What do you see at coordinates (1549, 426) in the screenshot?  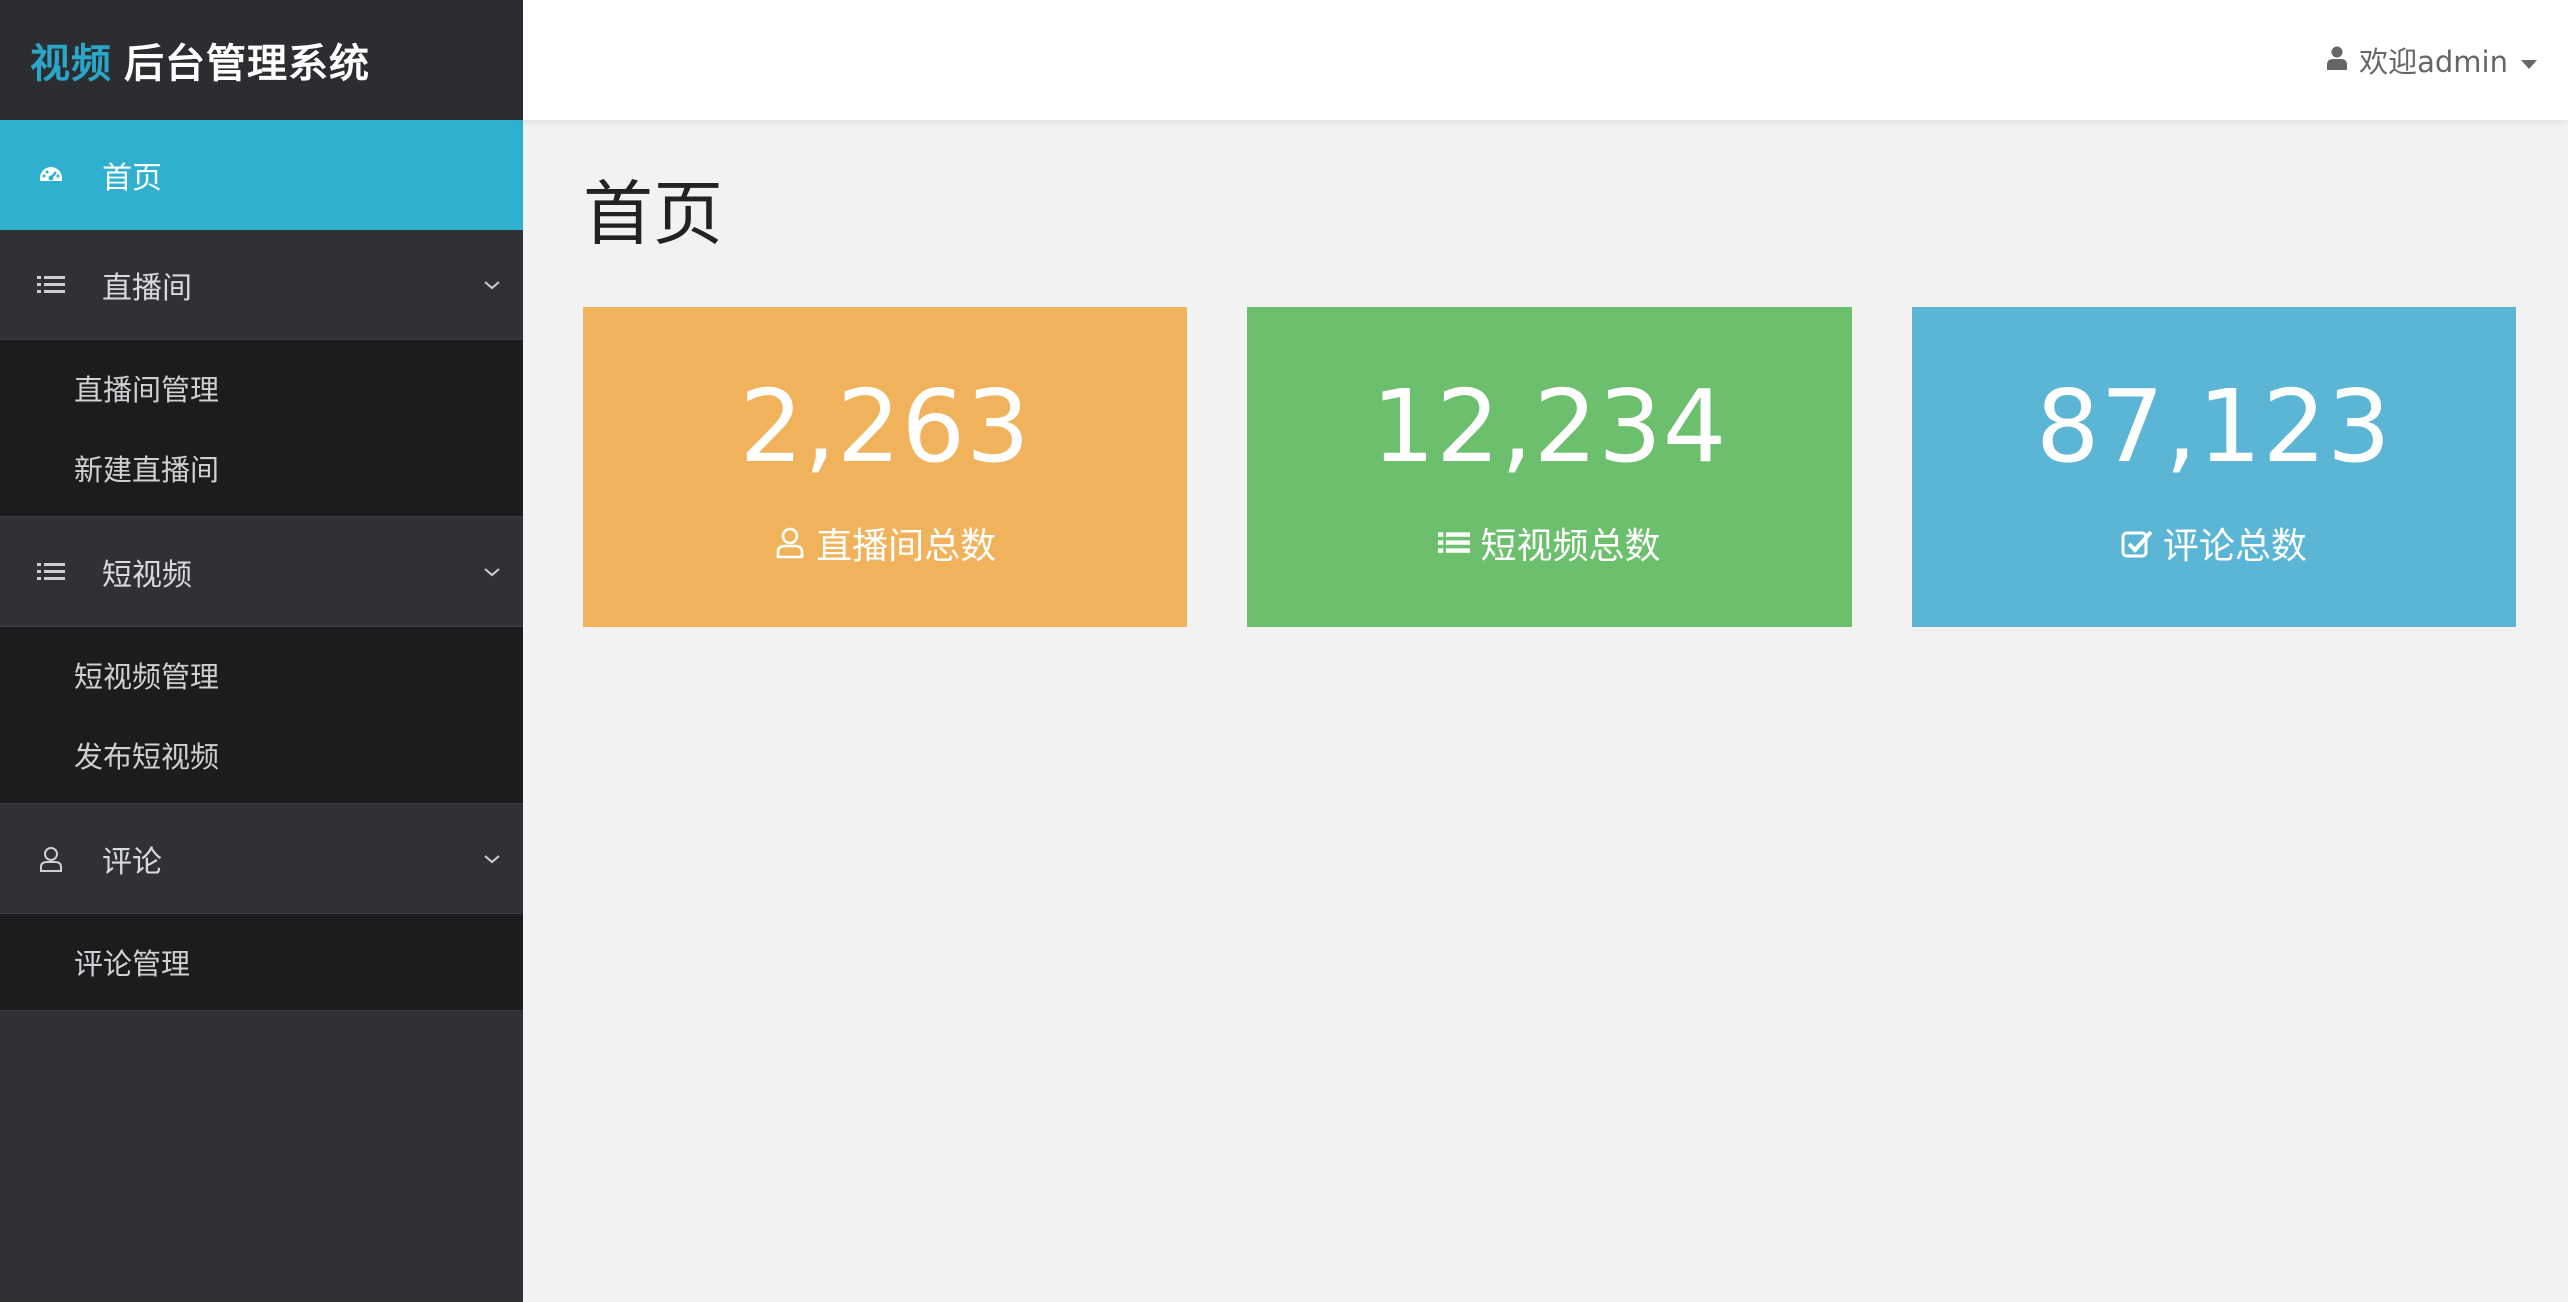 I see `stat-value: 12,234` at bounding box center [1549, 426].